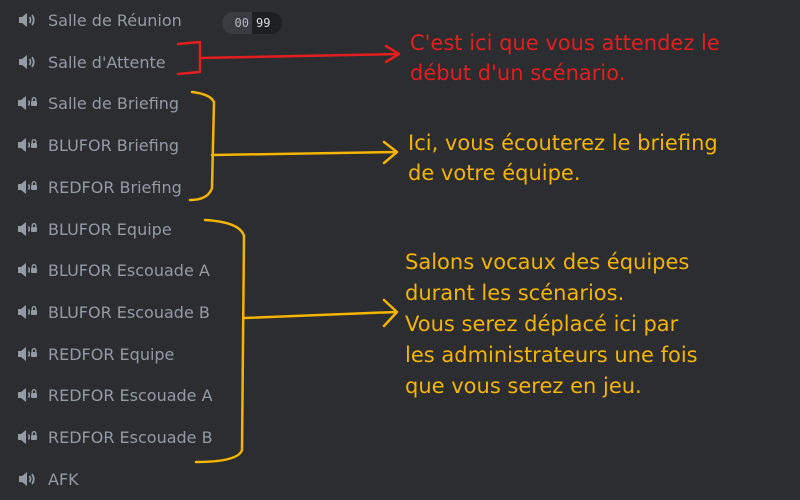 The width and height of the screenshot is (800, 500). I want to click on channel-label: AFK, so click(63, 479).